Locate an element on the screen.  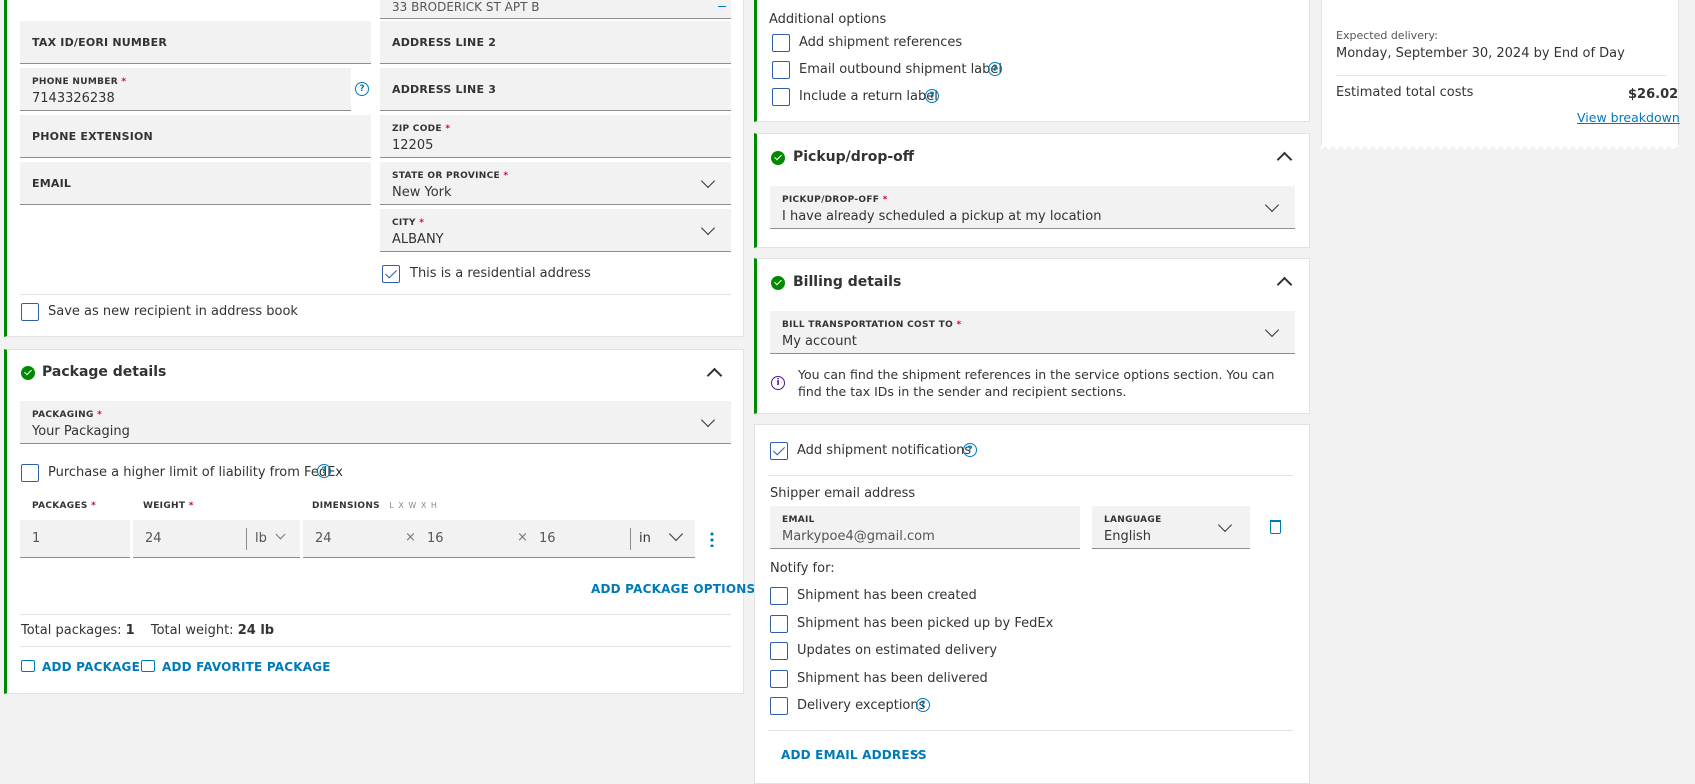
packaging-select: PACKAGING * Your Packaging is located at coordinates (375, 422).